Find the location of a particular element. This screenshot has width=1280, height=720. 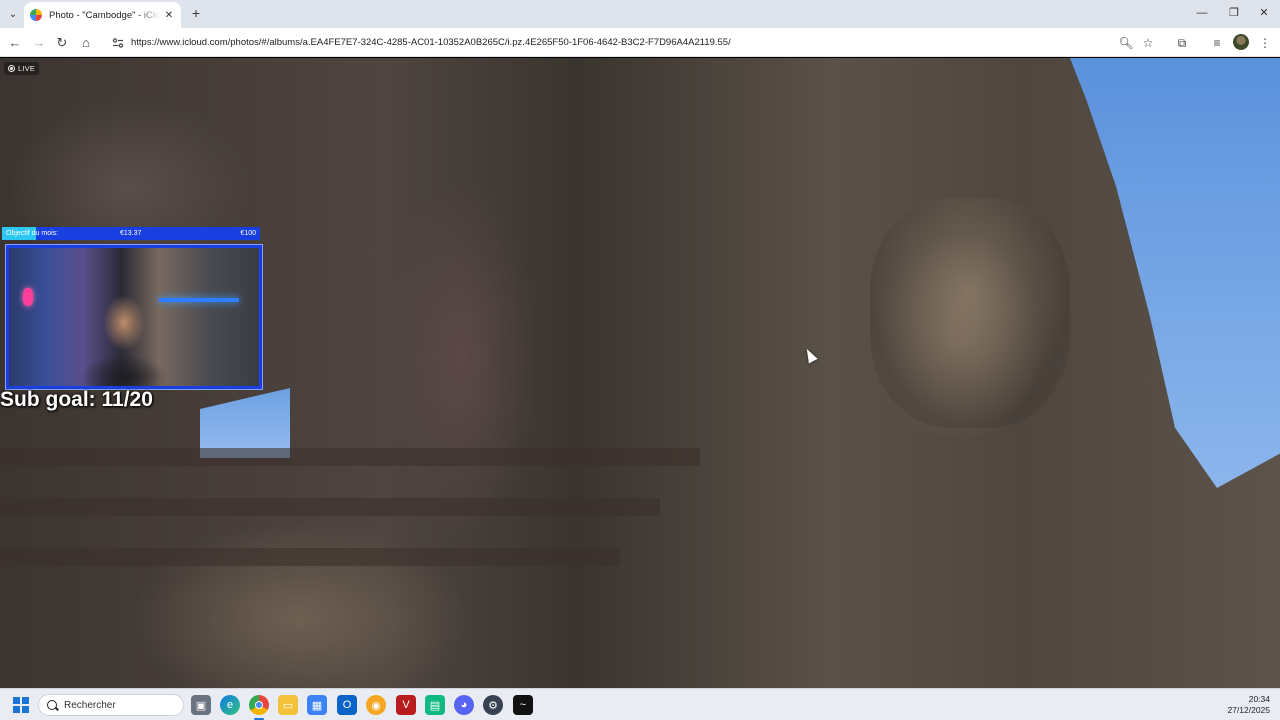

minimize-icon: — is located at coordinates (1202, 13).